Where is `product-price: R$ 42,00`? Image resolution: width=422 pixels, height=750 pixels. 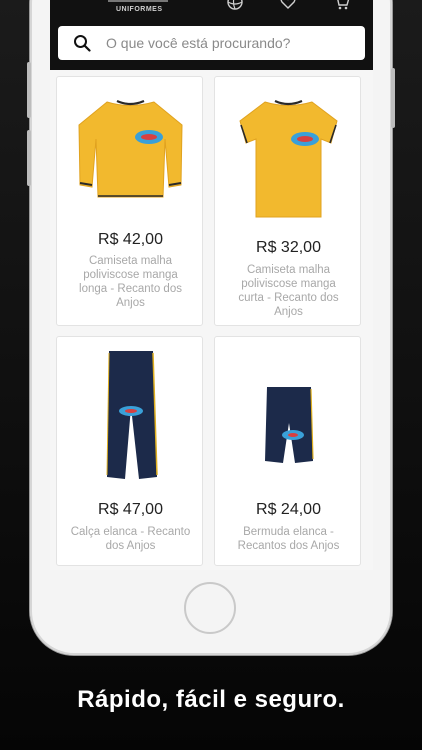
product-price: R$ 42,00 is located at coordinates (130, 239).